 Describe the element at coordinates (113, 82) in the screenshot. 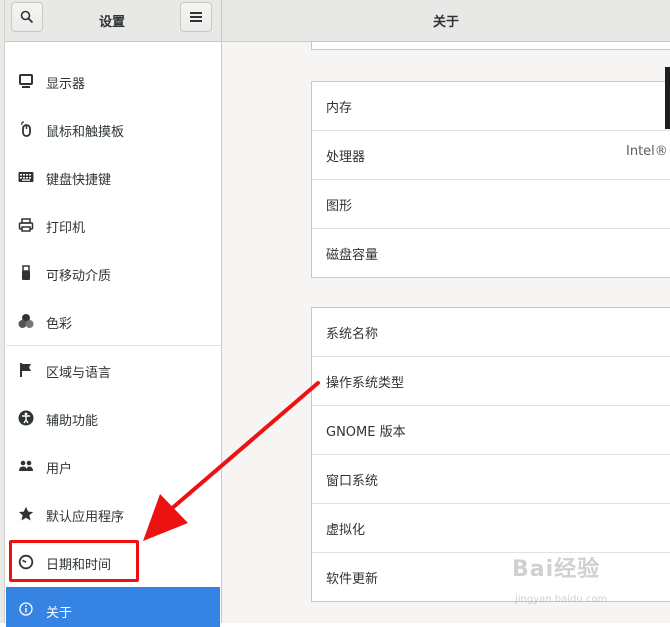

I see `sidebar-item-display: 显示器` at that location.